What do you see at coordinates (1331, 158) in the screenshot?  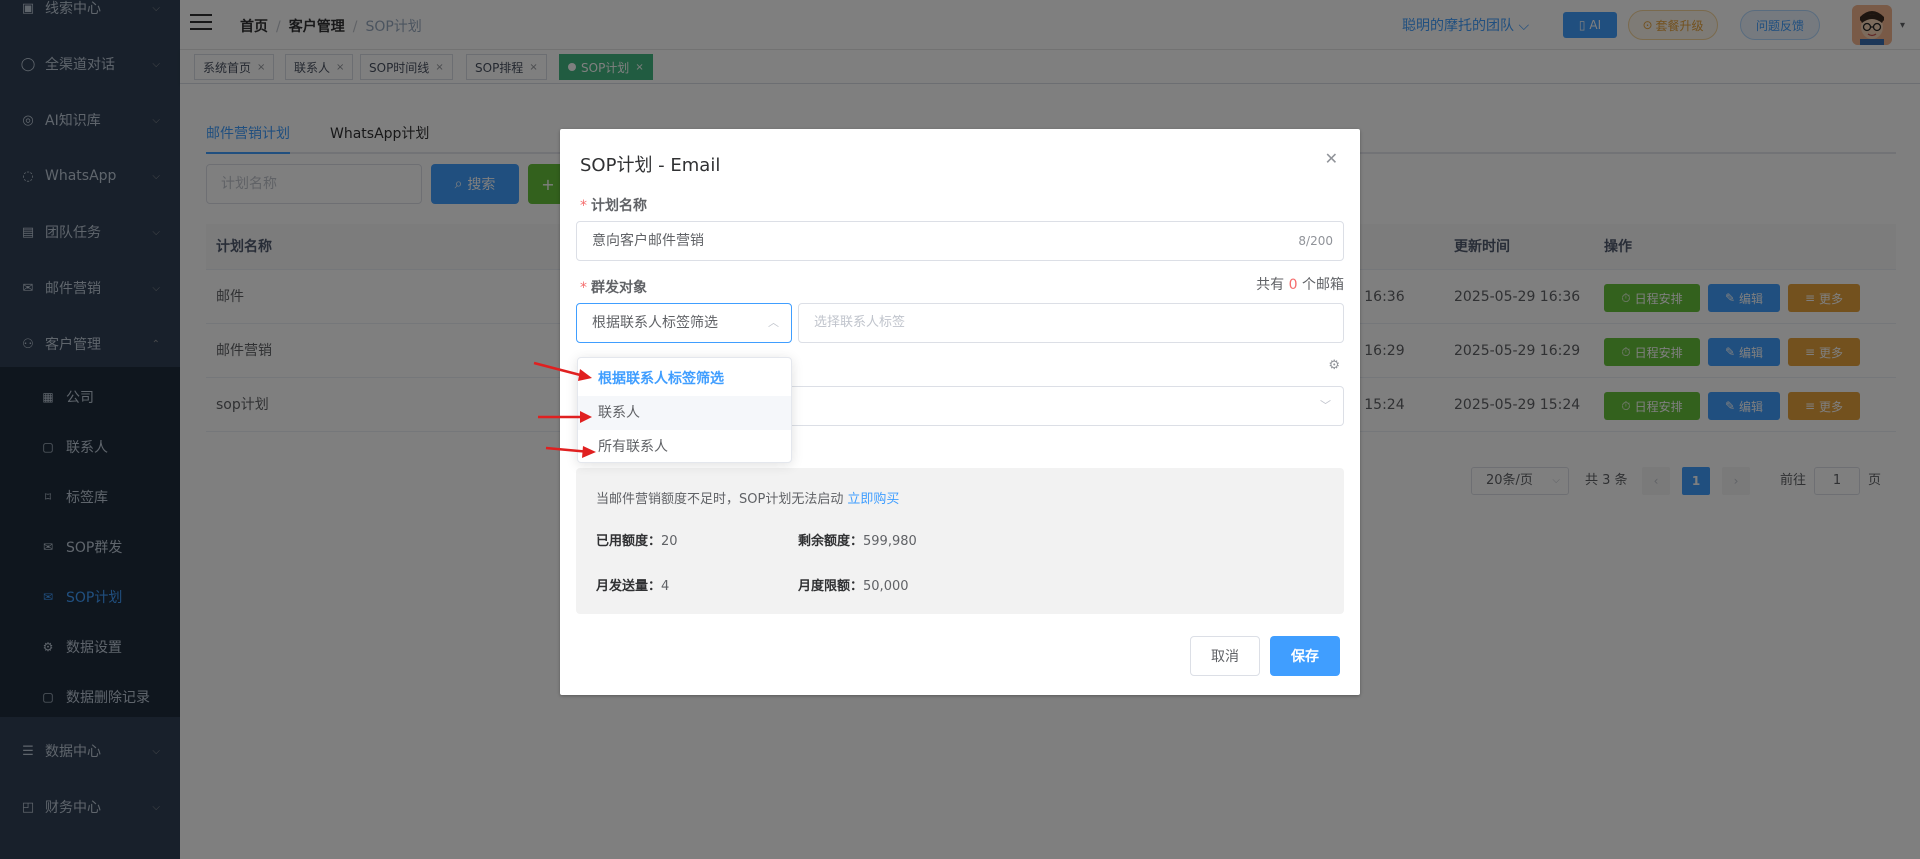 I see `close-icon: ✕` at bounding box center [1331, 158].